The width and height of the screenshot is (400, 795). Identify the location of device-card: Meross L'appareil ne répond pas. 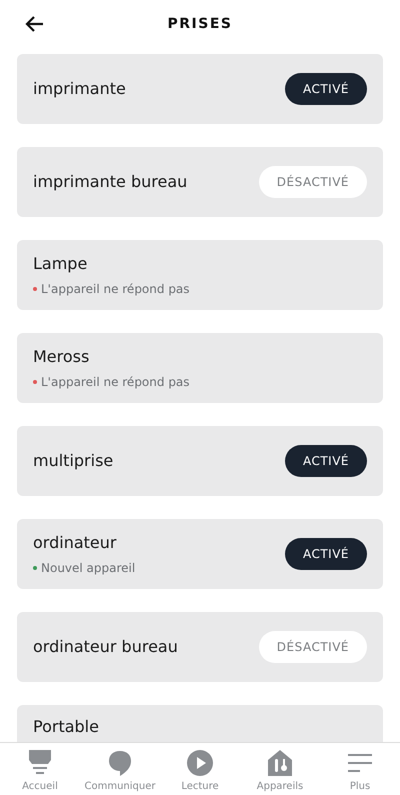
(200, 368).